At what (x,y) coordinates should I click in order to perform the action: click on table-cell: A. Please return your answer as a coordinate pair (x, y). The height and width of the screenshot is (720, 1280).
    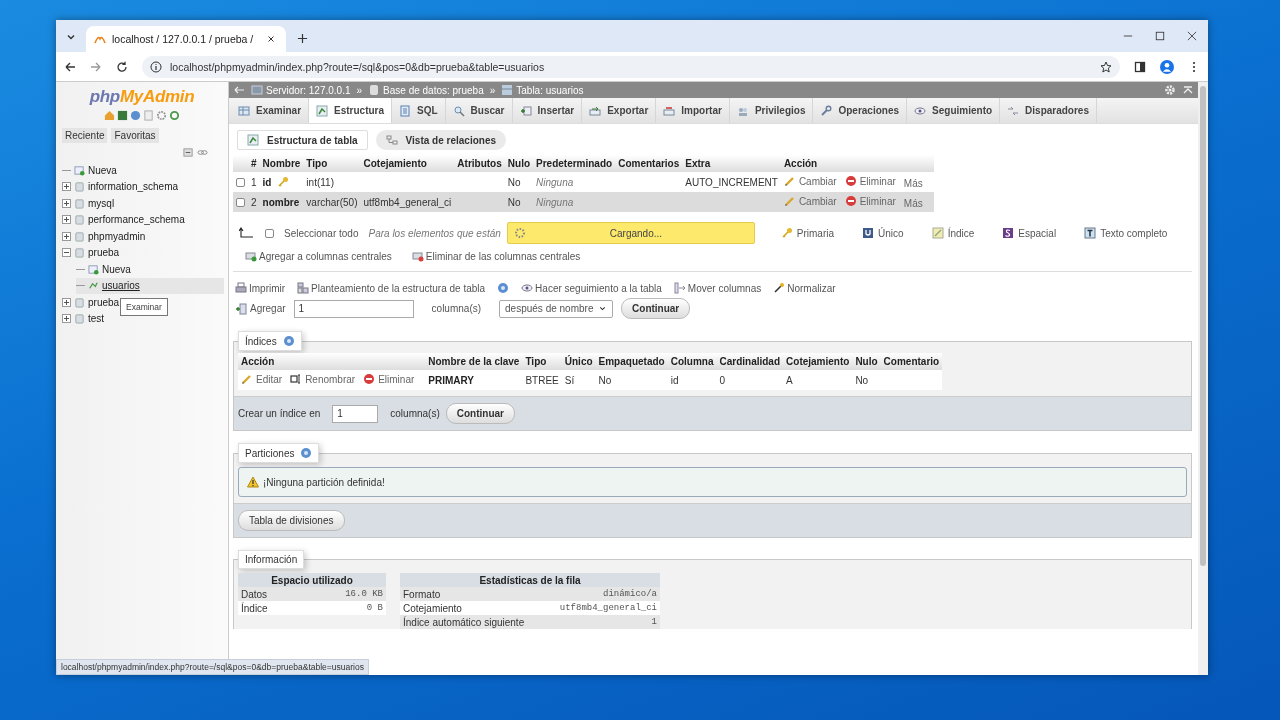
    Looking at the image, I should click on (789, 380).